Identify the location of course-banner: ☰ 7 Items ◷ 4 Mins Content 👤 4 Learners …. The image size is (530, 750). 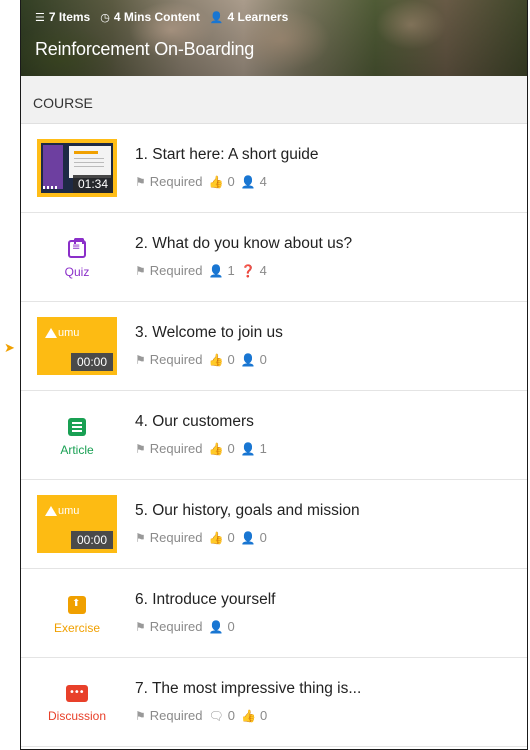
(274, 38).